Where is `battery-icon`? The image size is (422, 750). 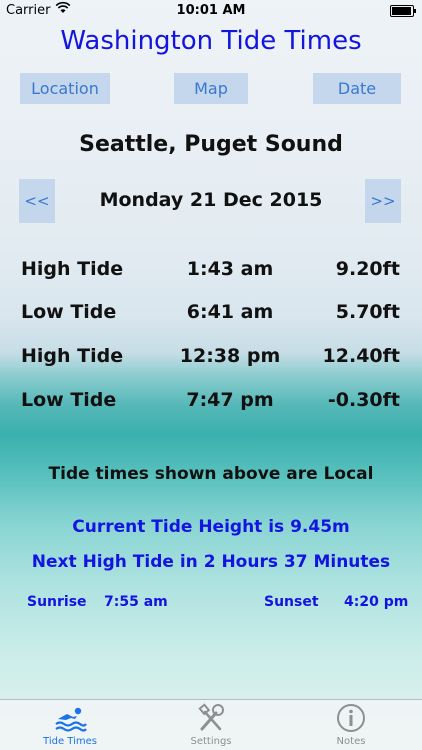 battery-icon is located at coordinates (403, 11).